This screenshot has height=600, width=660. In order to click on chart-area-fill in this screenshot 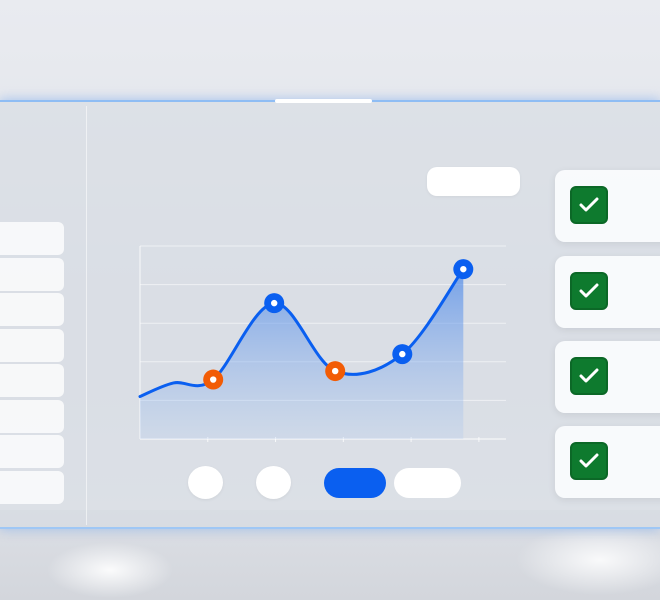, I will do `click(302, 354)`.